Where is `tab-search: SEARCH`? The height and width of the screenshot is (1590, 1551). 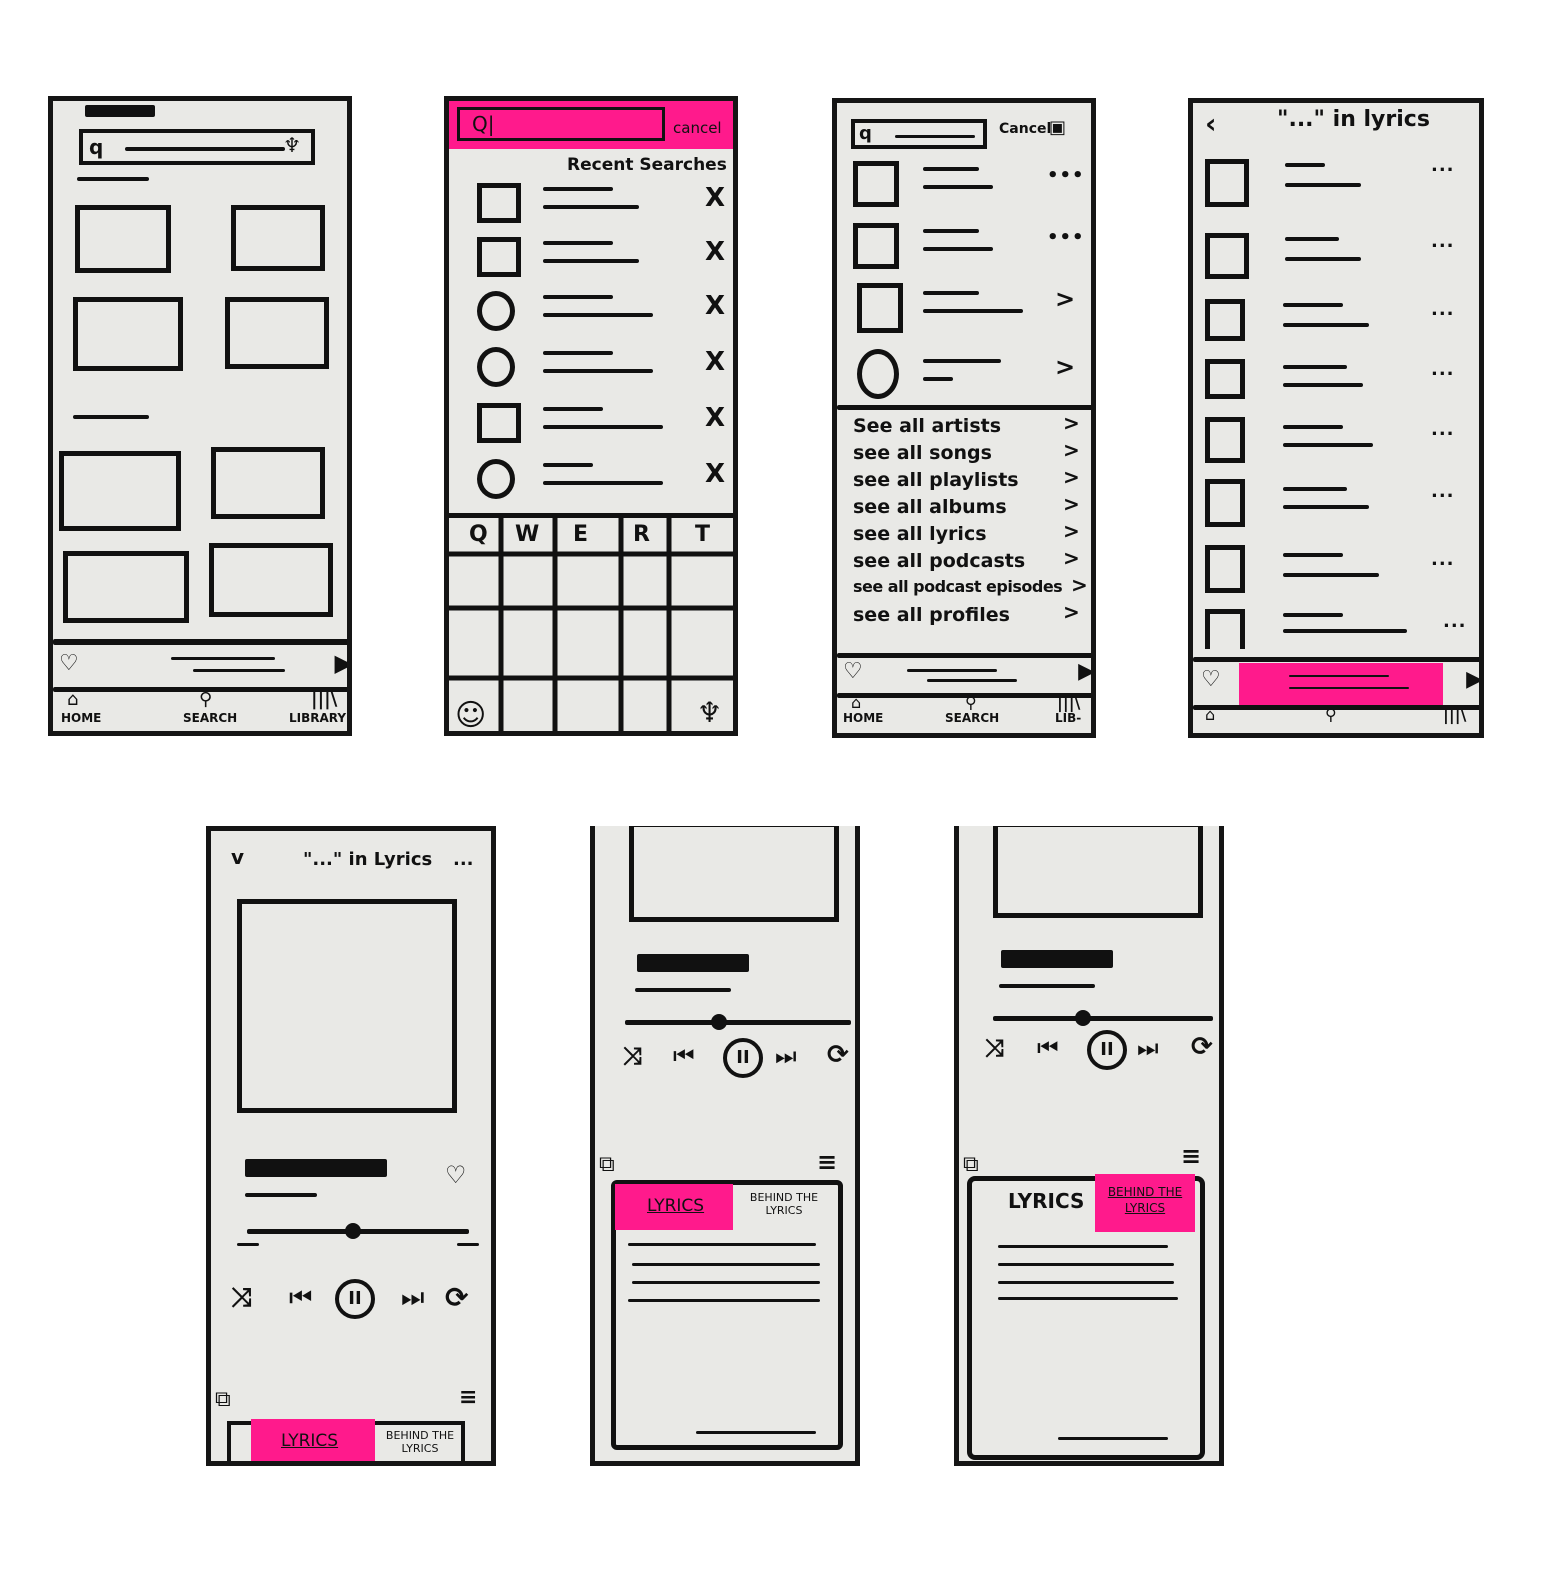 tab-search: SEARCH is located at coordinates (210, 718).